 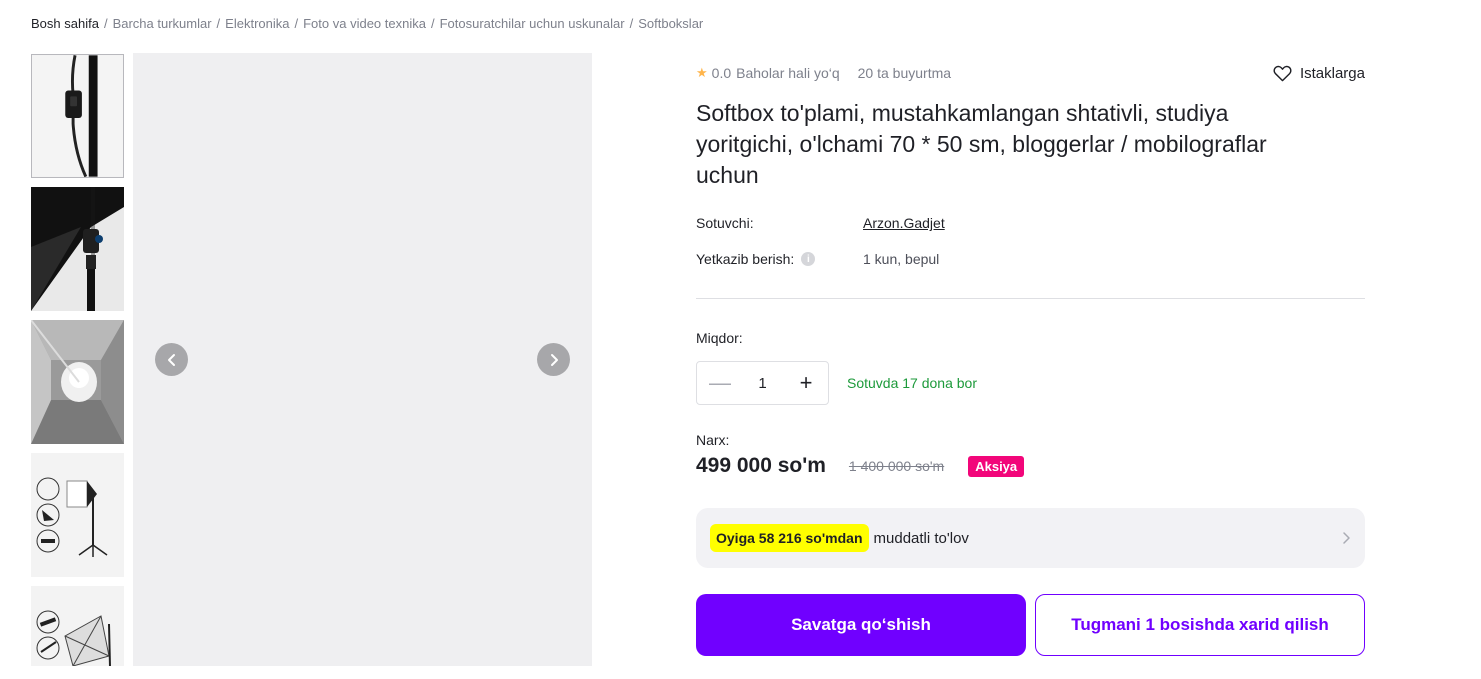 I want to click on gallery-next-button, so click(x=553, y=359).